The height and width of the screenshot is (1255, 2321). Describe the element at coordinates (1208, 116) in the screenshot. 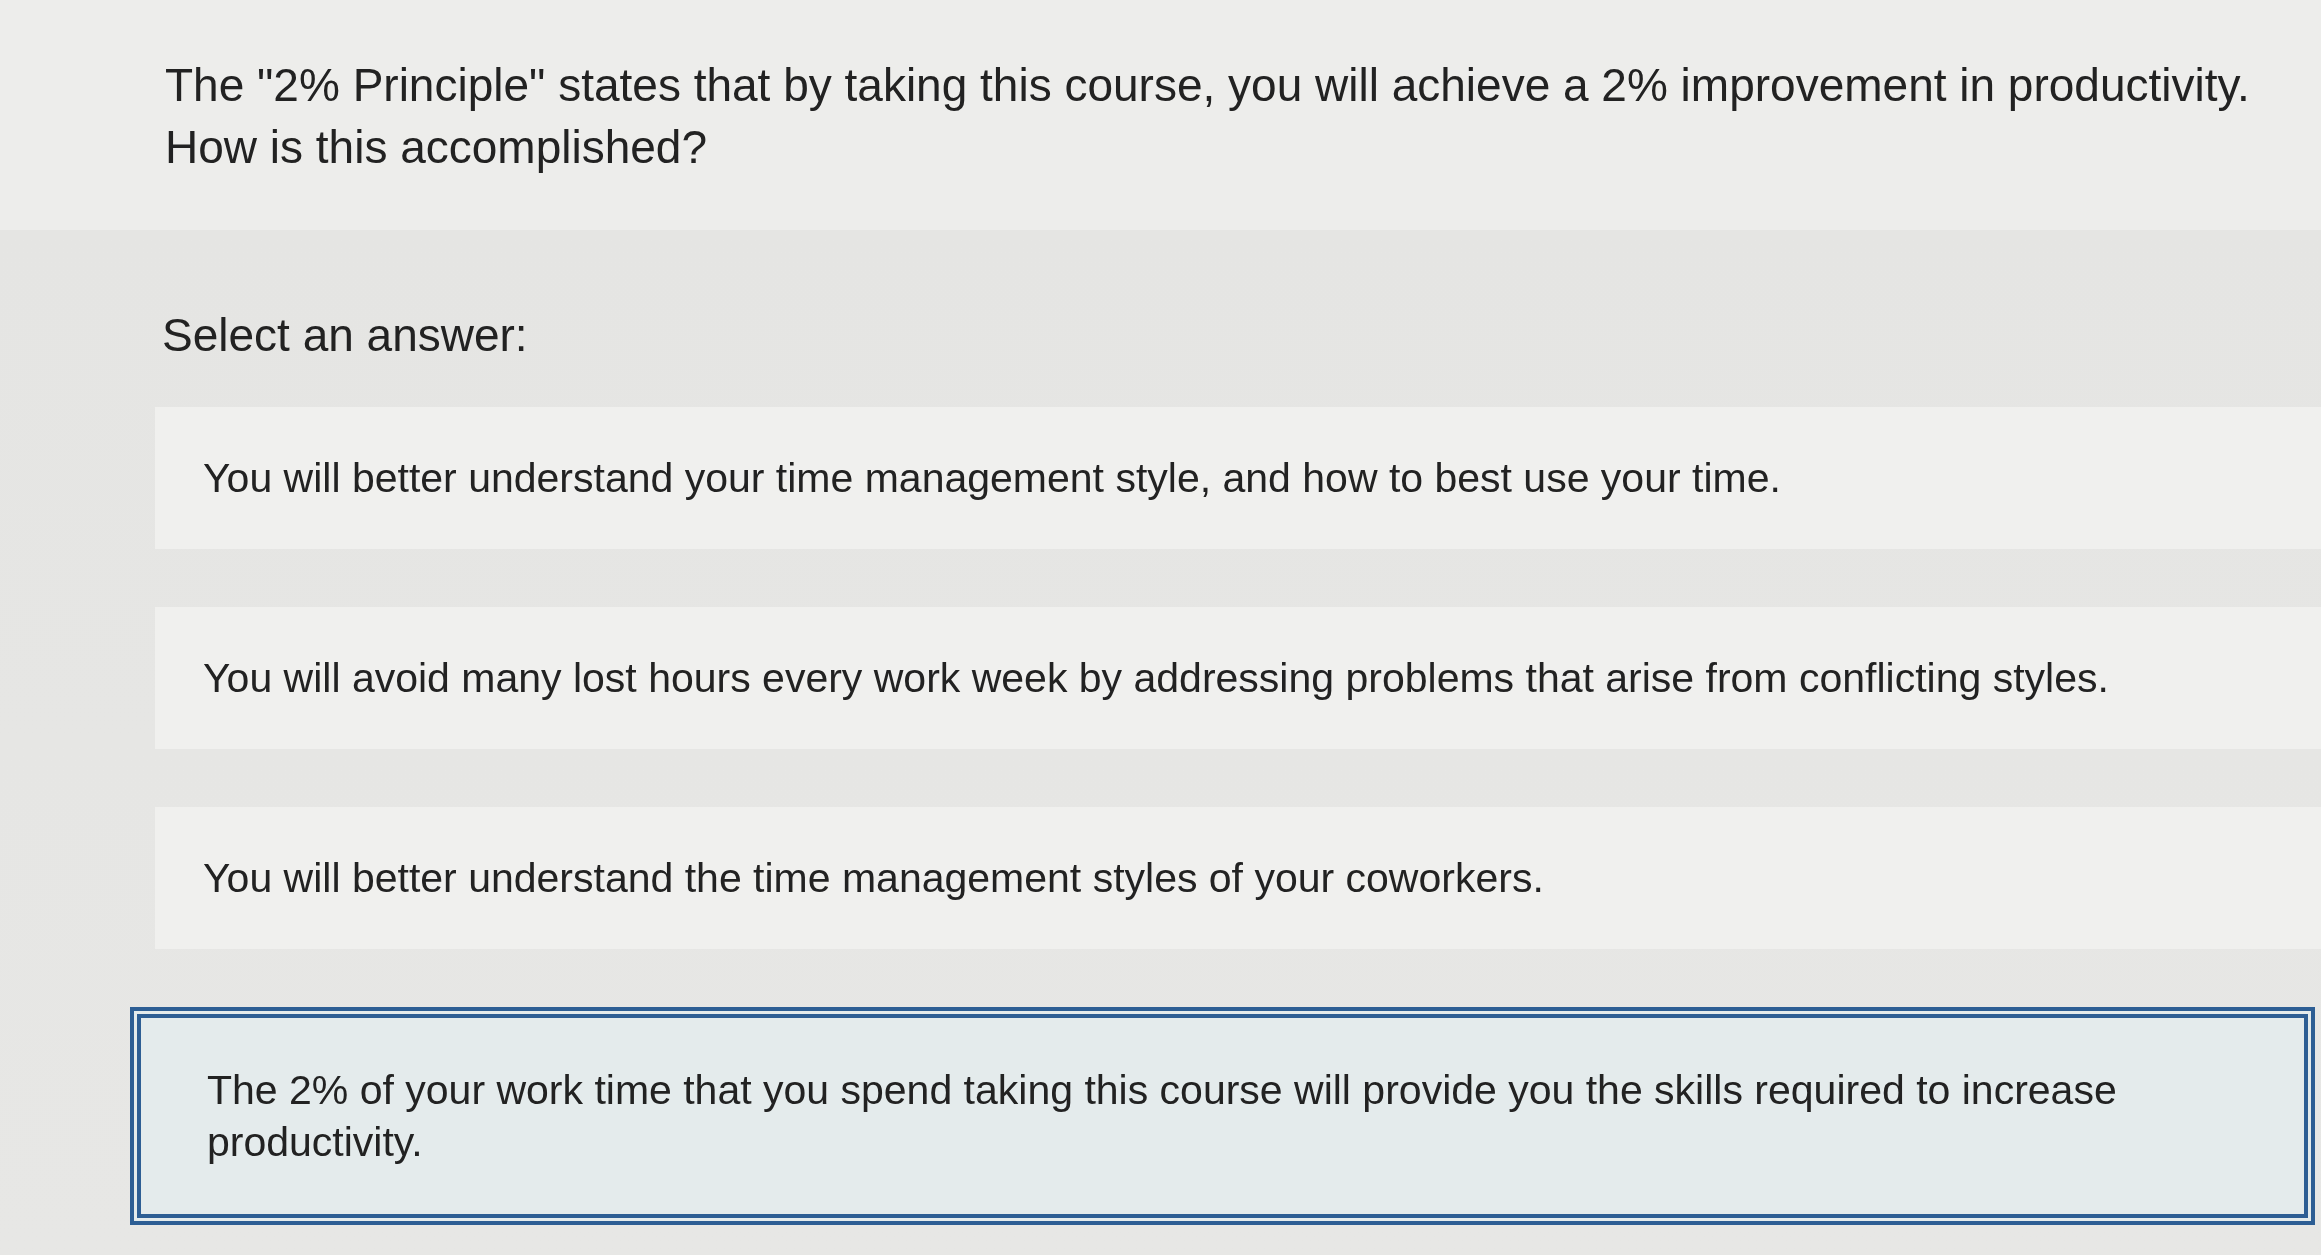

I see `question-text: The "2% Principle" states that by taking this course, you will achieve a 2% improvement in productivity. How is this accomplished?` at that location.